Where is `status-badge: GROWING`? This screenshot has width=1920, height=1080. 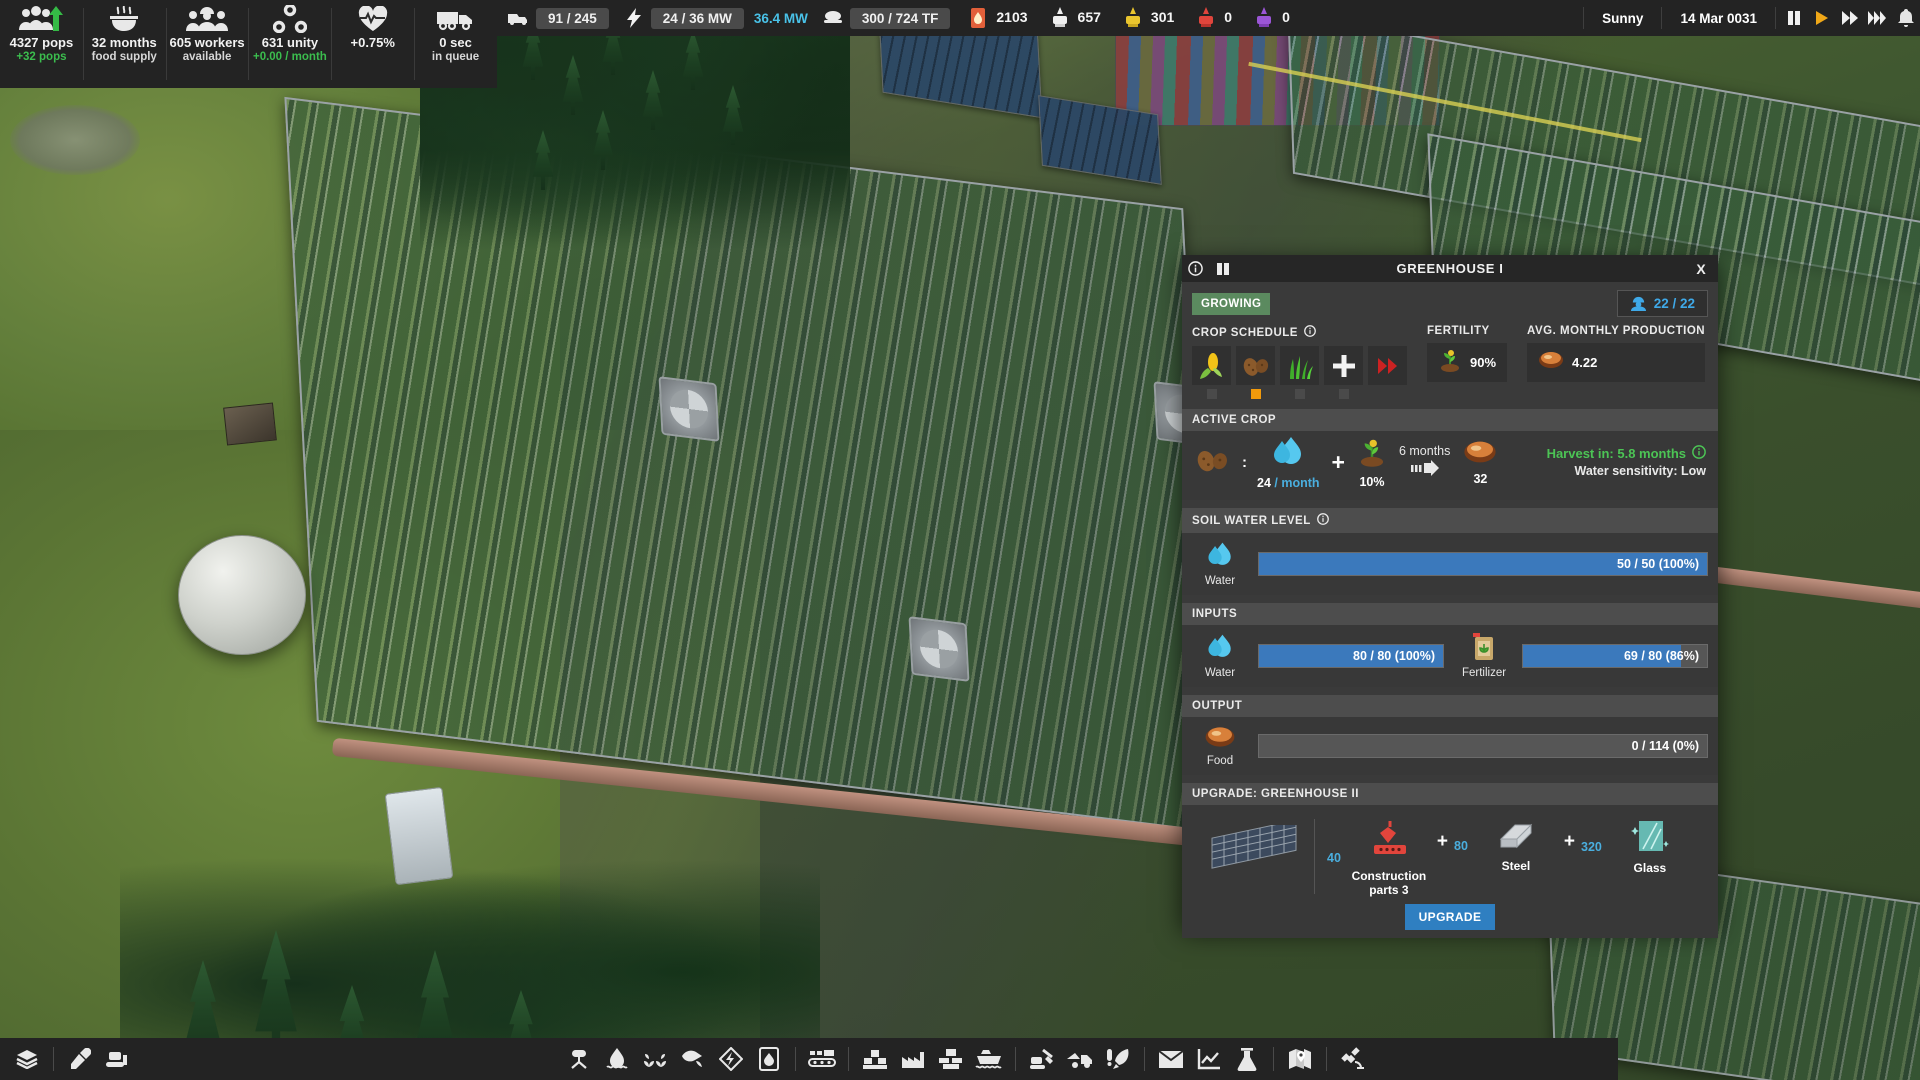
status-badge: GROWING is located at coordinates (1231, 303).